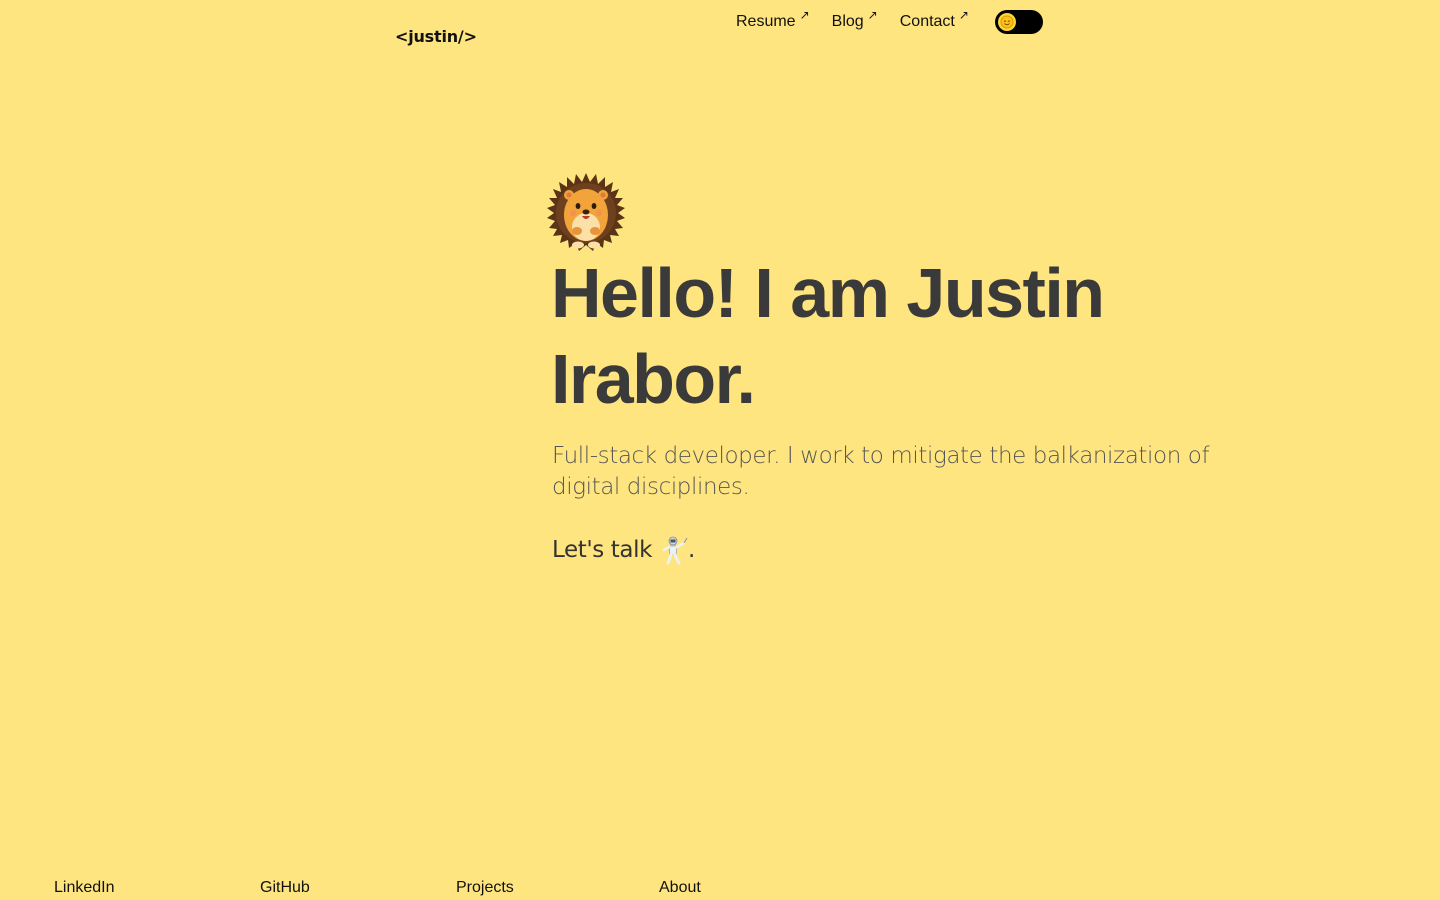 This screenshot has height=900, width=1440. I want to click on footer-about-link: About, so click(680, 888).